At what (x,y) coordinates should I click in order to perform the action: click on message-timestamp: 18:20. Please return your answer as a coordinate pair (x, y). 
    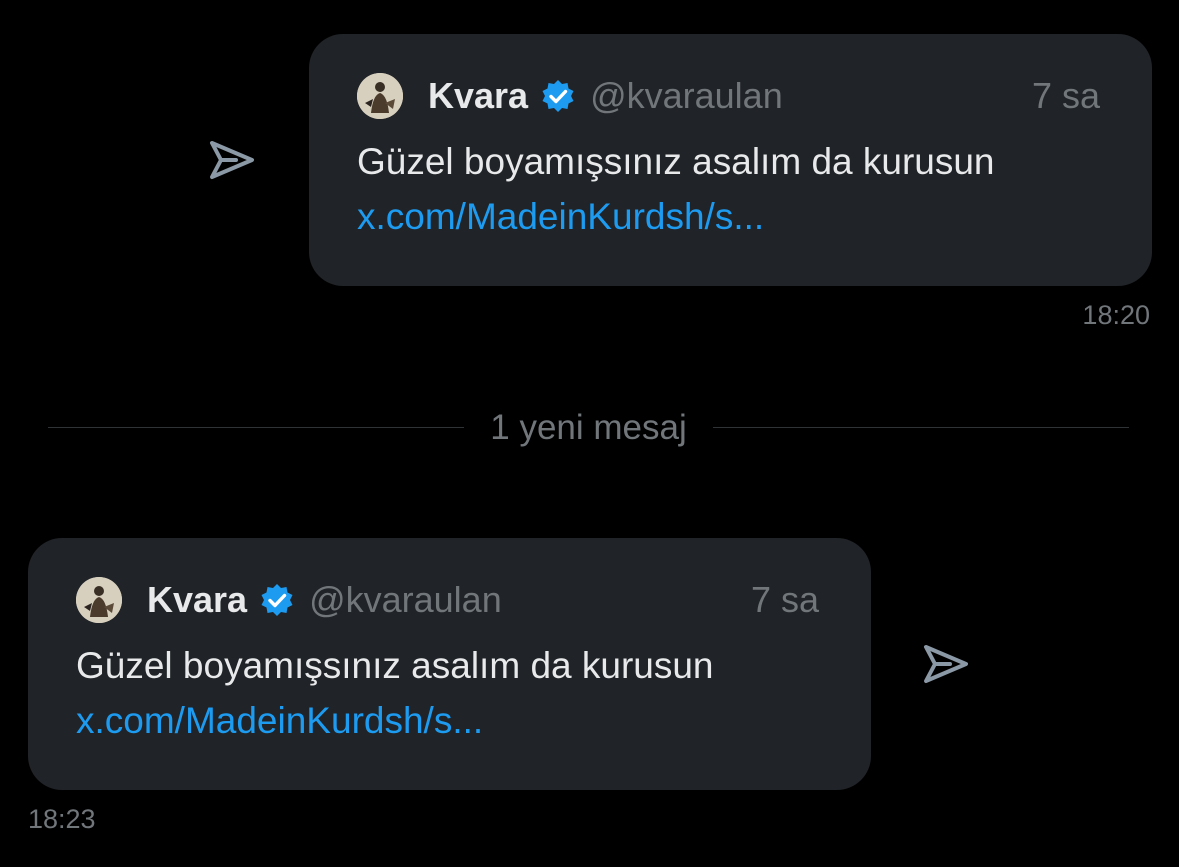
    Looking at the image, I should click on (1116, 315).